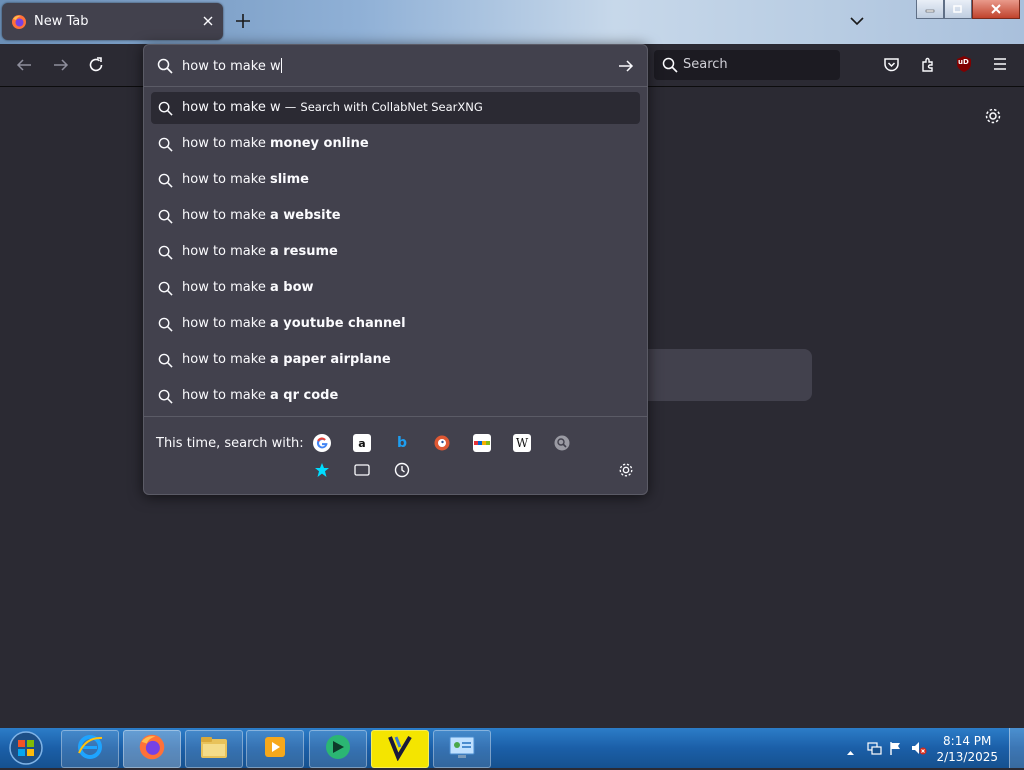 The width and height of the screenshot is (1024, 770). Describe the element at coordinates (930, 9) in the screenshot. I see `minimize-button` at that location.